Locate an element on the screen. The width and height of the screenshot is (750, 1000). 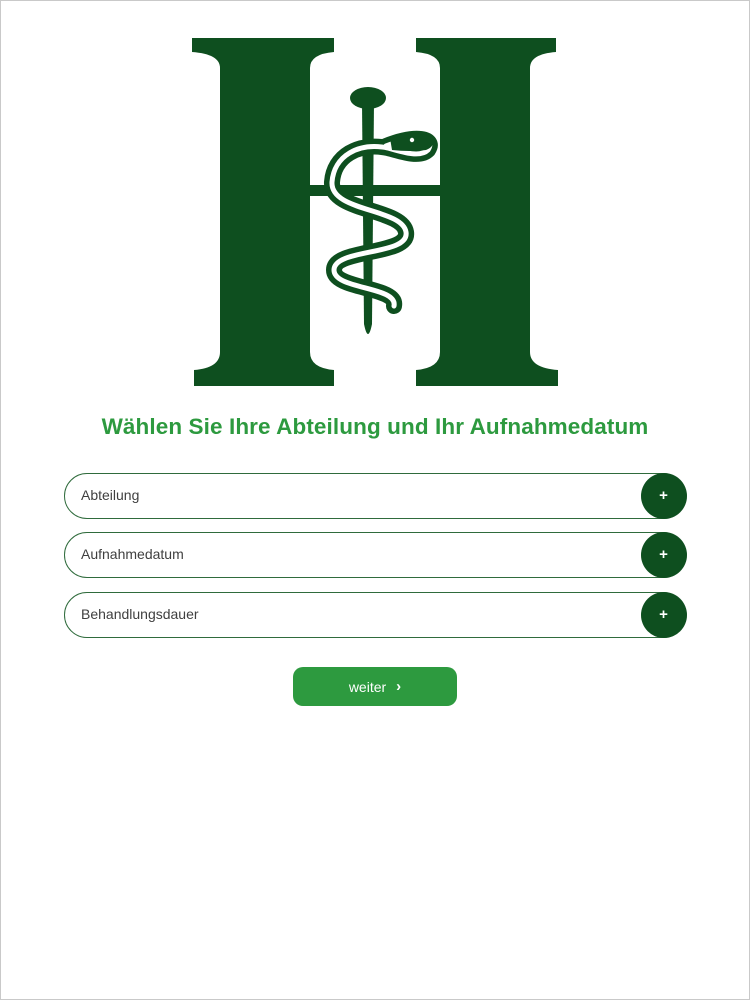
chevron-right-icon: › is located at coordinates (399, 686).